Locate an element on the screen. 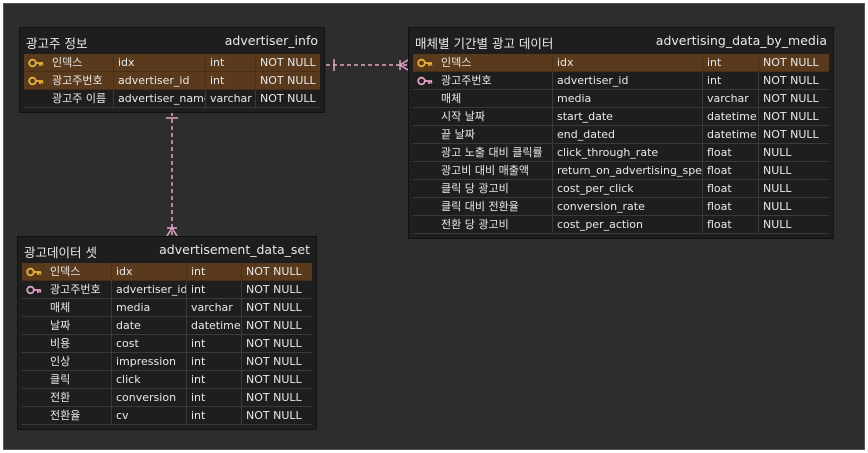  column-label: 광고 노출 대비 클릭률 is located at coordinates (495, 153).